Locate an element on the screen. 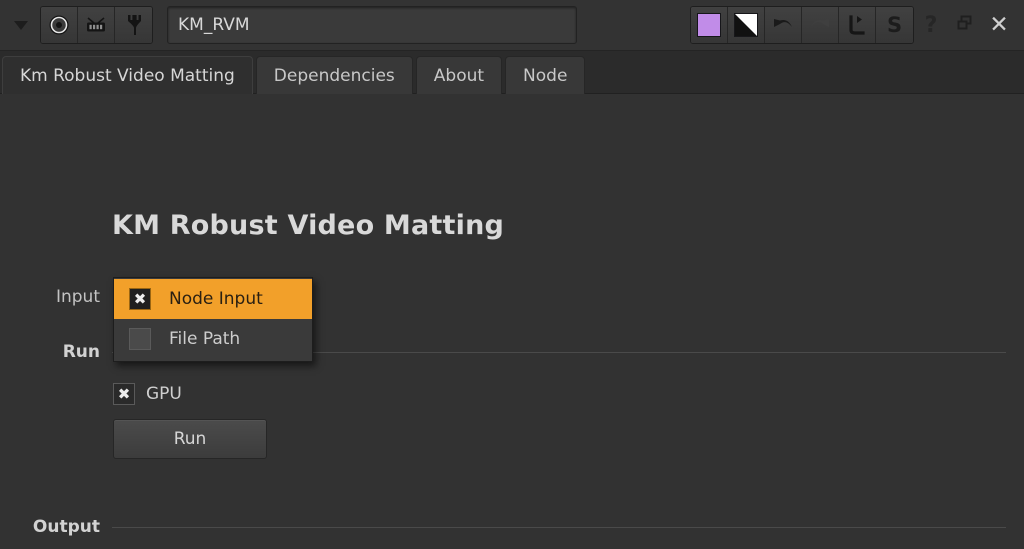  close-button: ✕ is located at coordinates (999, 25).